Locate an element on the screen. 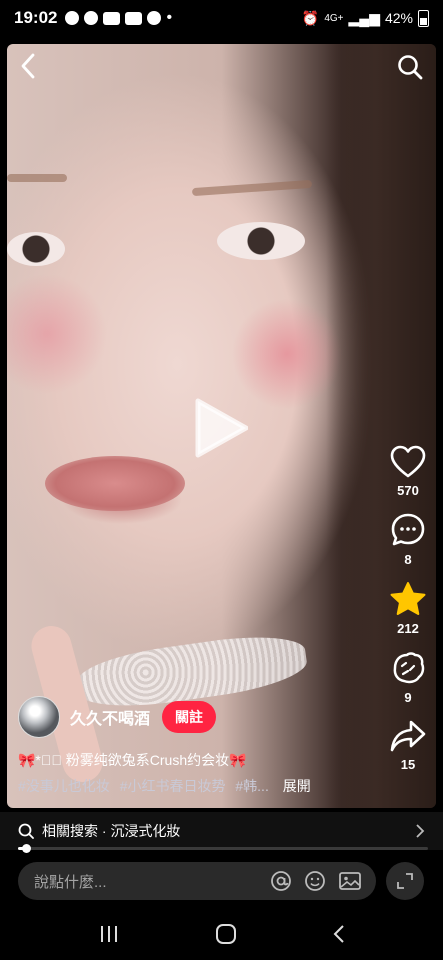  system-nav-bar is located at coordinates (221, 934).